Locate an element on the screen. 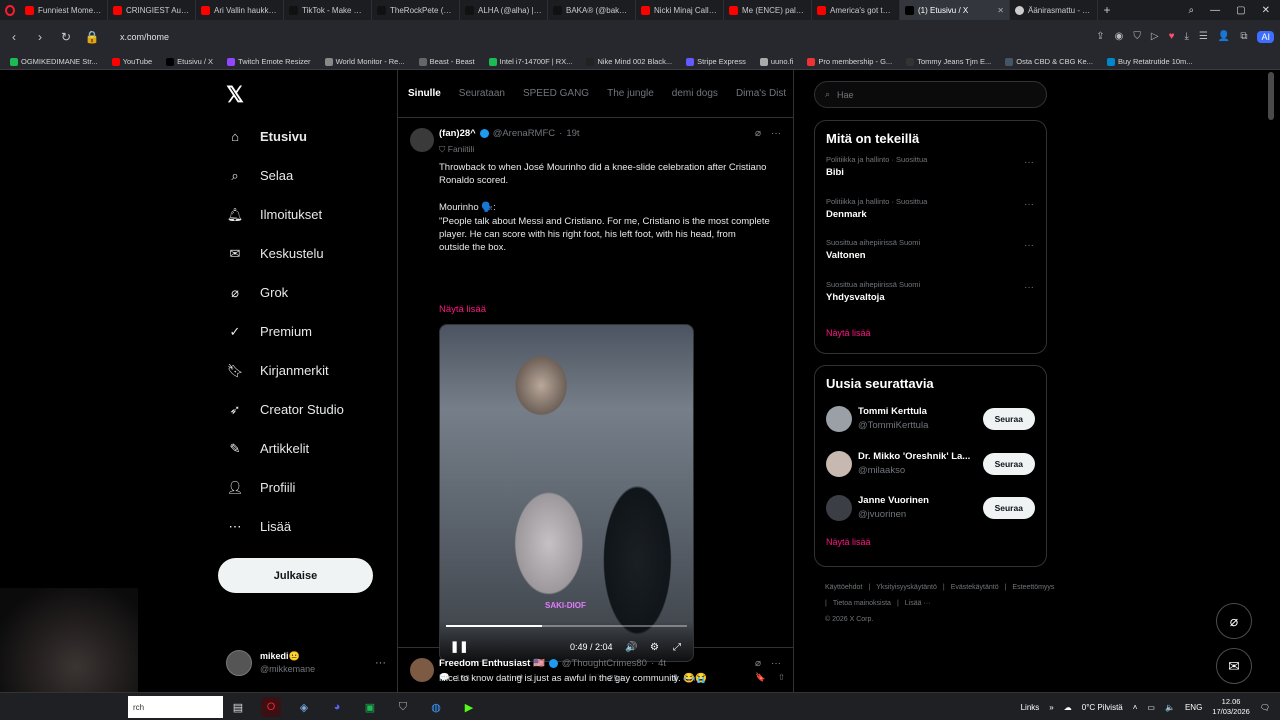  kick-icon: ▶ is located at coordinates (469, 707).